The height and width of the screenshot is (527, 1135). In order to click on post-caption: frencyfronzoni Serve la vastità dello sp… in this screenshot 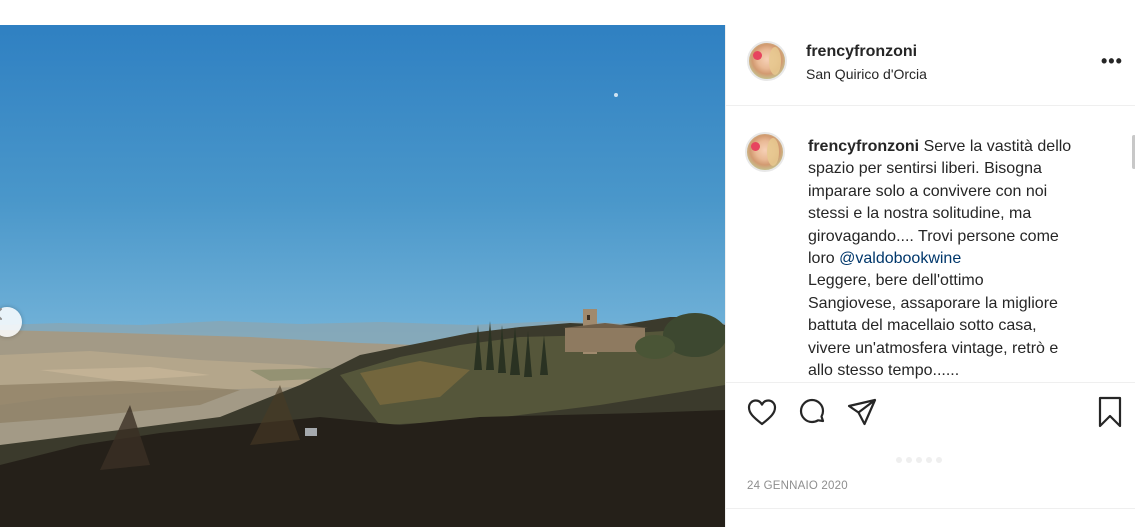, I will do `click(953, 259)`.